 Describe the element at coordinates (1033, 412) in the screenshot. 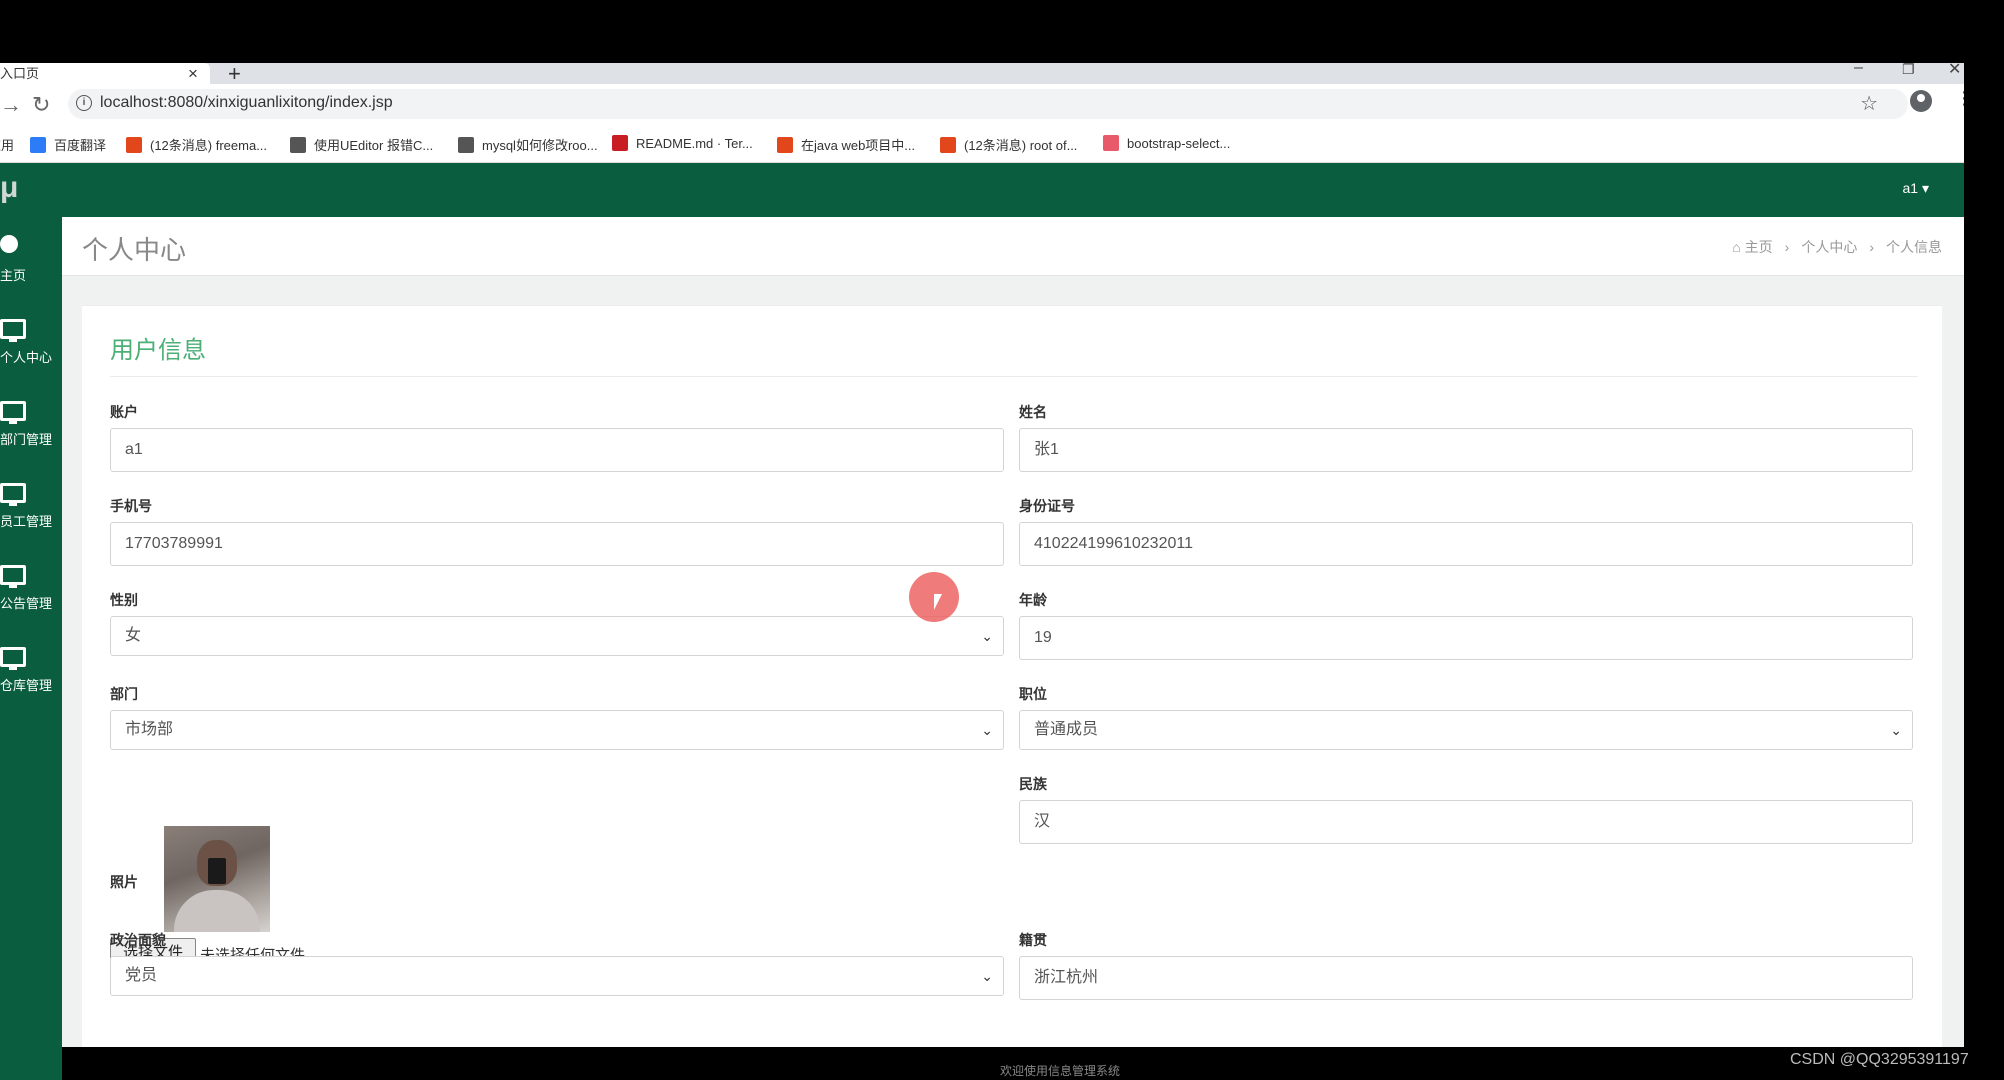

I see `name-label: 姓名` at that location.